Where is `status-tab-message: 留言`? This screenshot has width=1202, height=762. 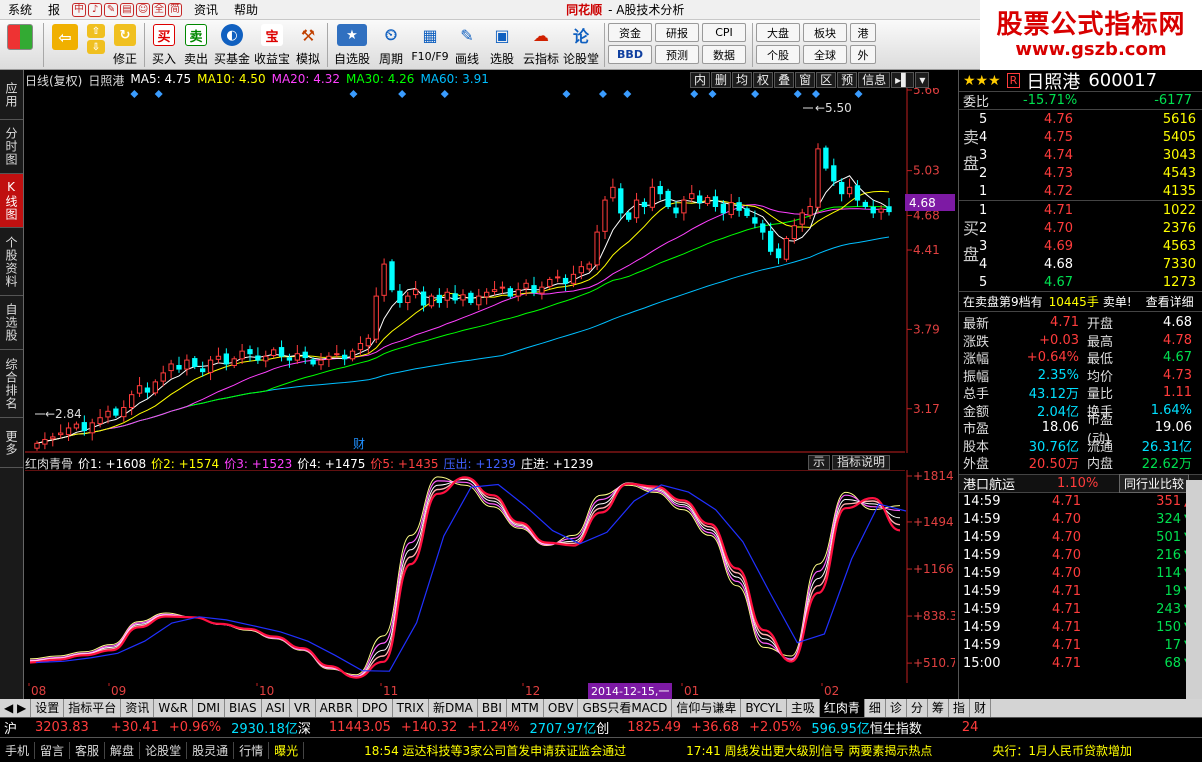 status-tab-message: 留言 is located at coordinates (53, 750).